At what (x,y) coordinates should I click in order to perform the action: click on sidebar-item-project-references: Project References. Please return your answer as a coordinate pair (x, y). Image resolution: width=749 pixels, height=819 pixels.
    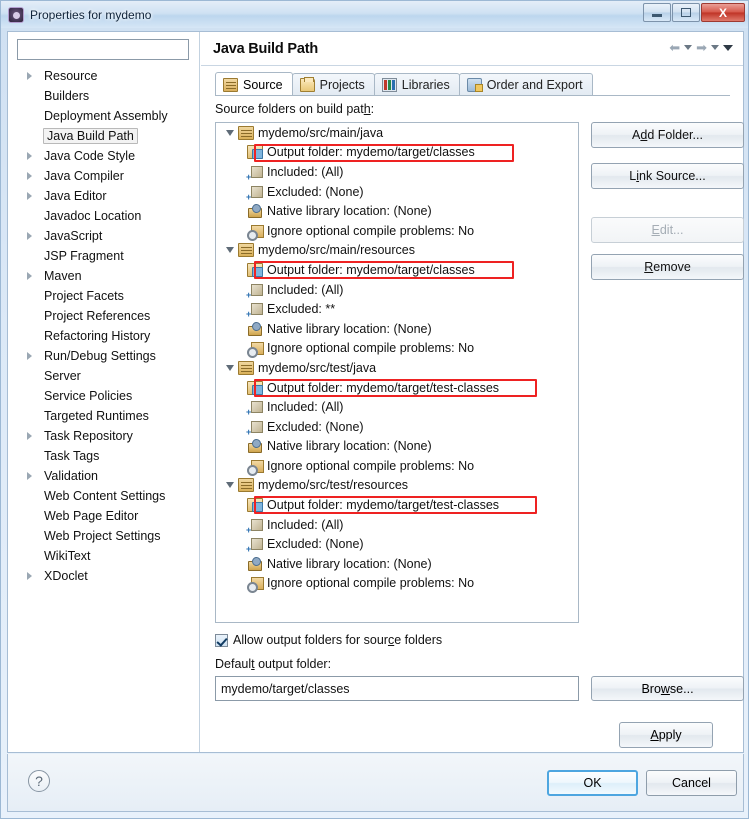
    Looking at the image, I should click on (103, 316).